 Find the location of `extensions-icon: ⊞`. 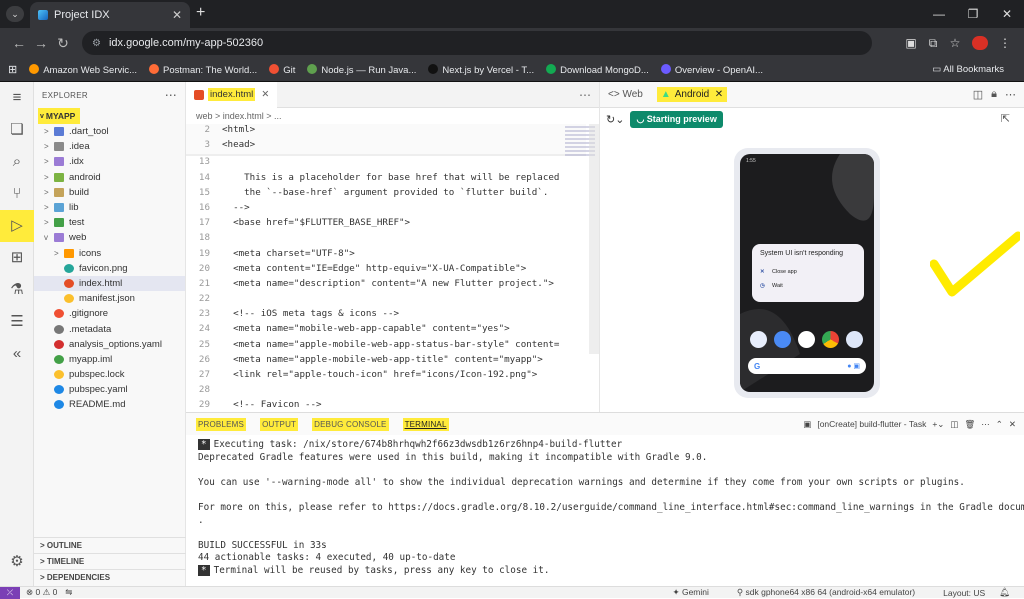

extensions-icon: ⊞ is located at coordinates (17, 258).